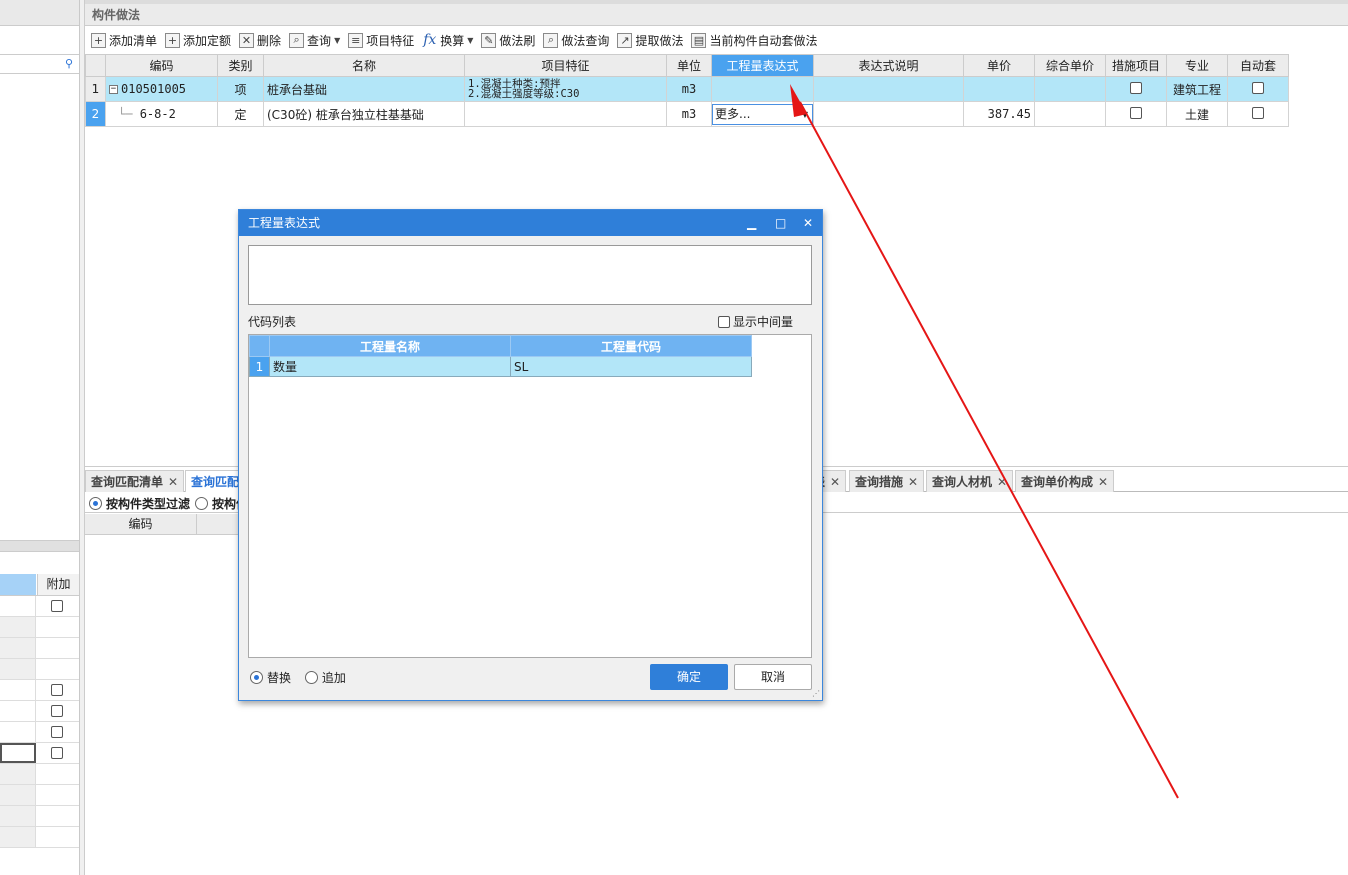  What do you see at coordinates (95, 114) in the screenshot?
I see `row-number: 2` at bounding box center [95, 114].